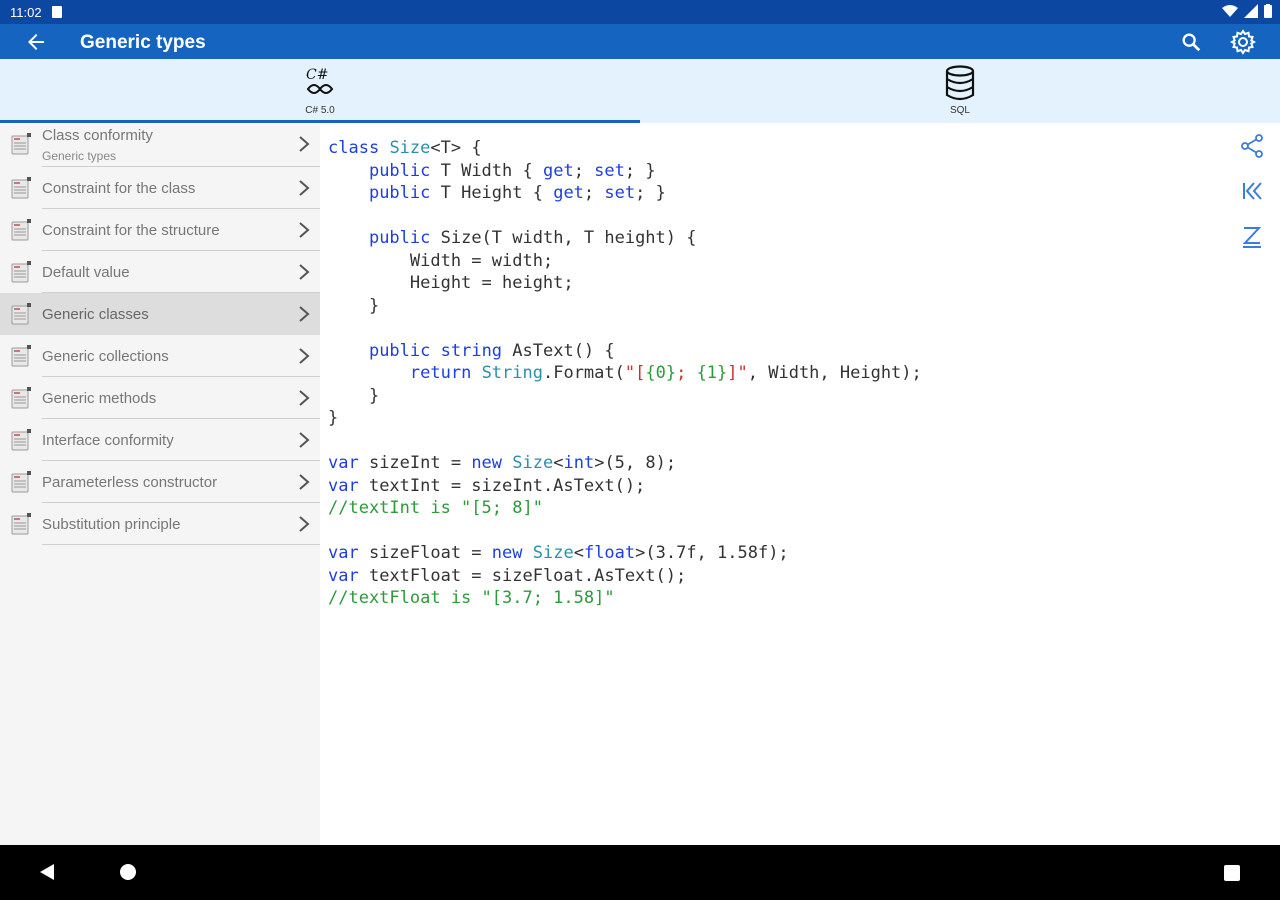  What do you see at coordinates (1191, 42) in the screenshot?
I see `search-icon` at bounding box center [1191, 42].